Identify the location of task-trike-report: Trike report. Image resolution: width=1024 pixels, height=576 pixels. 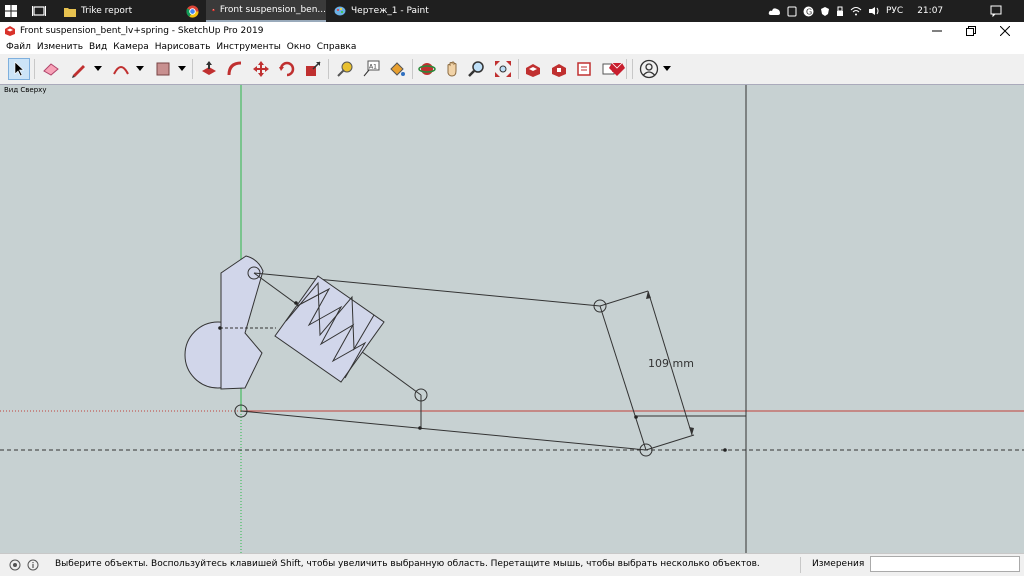
(118, 11).